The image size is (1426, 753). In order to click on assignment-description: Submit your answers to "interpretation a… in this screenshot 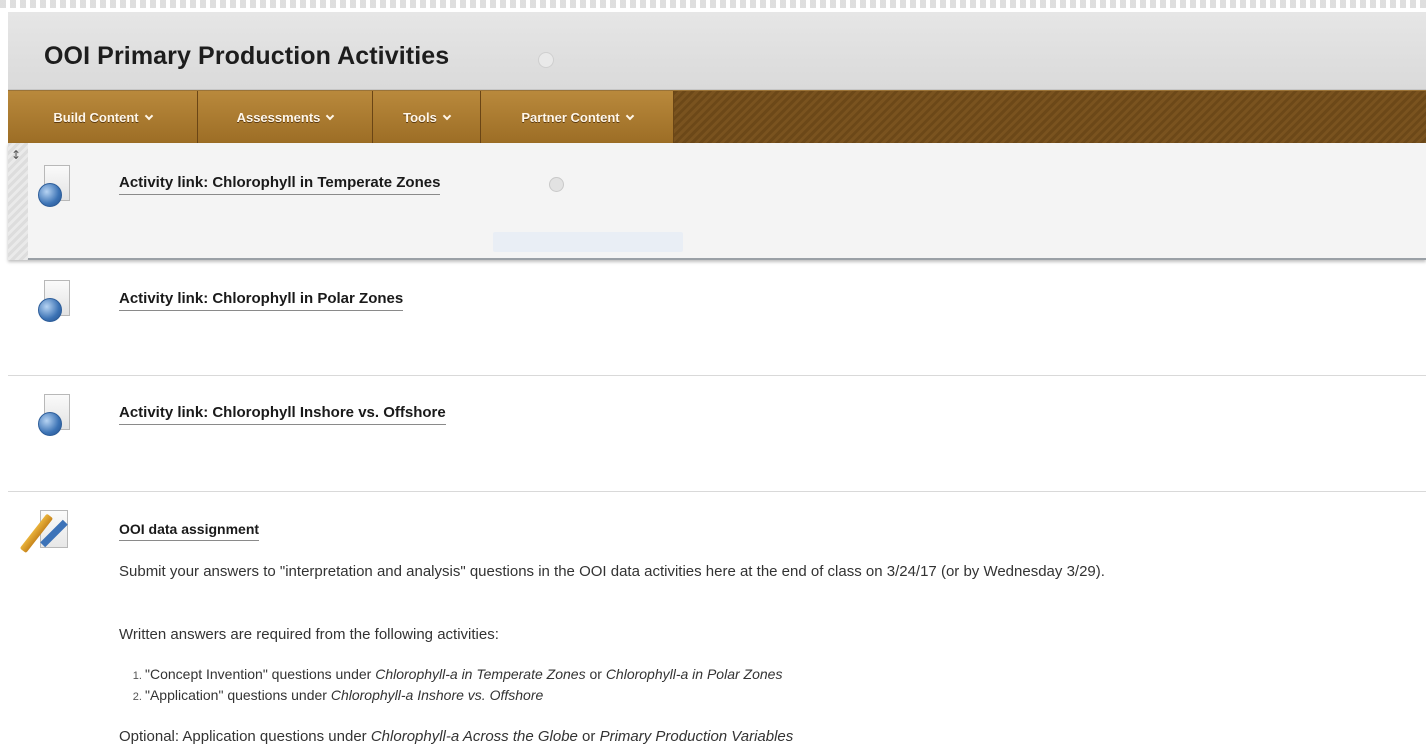, I will do `click(764, 571)`.